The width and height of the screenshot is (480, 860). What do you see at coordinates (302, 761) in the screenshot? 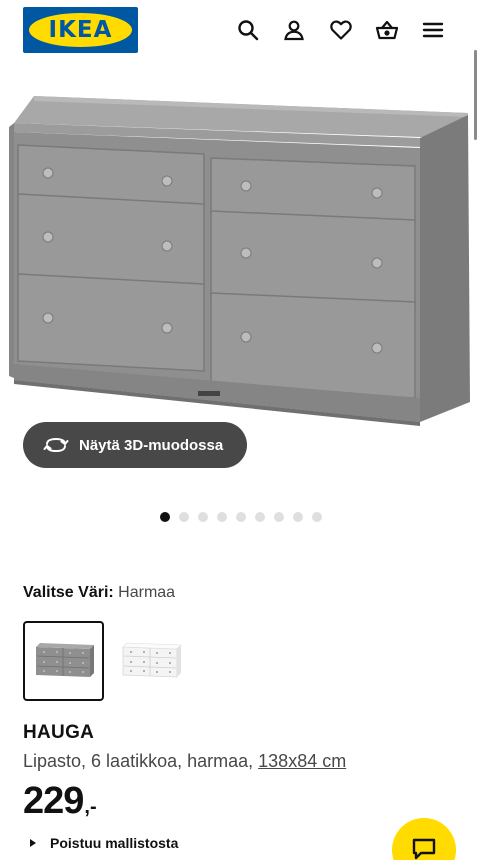
I see `product-dimensions-link: 138x84 cm` at bounding box center [302, 761].